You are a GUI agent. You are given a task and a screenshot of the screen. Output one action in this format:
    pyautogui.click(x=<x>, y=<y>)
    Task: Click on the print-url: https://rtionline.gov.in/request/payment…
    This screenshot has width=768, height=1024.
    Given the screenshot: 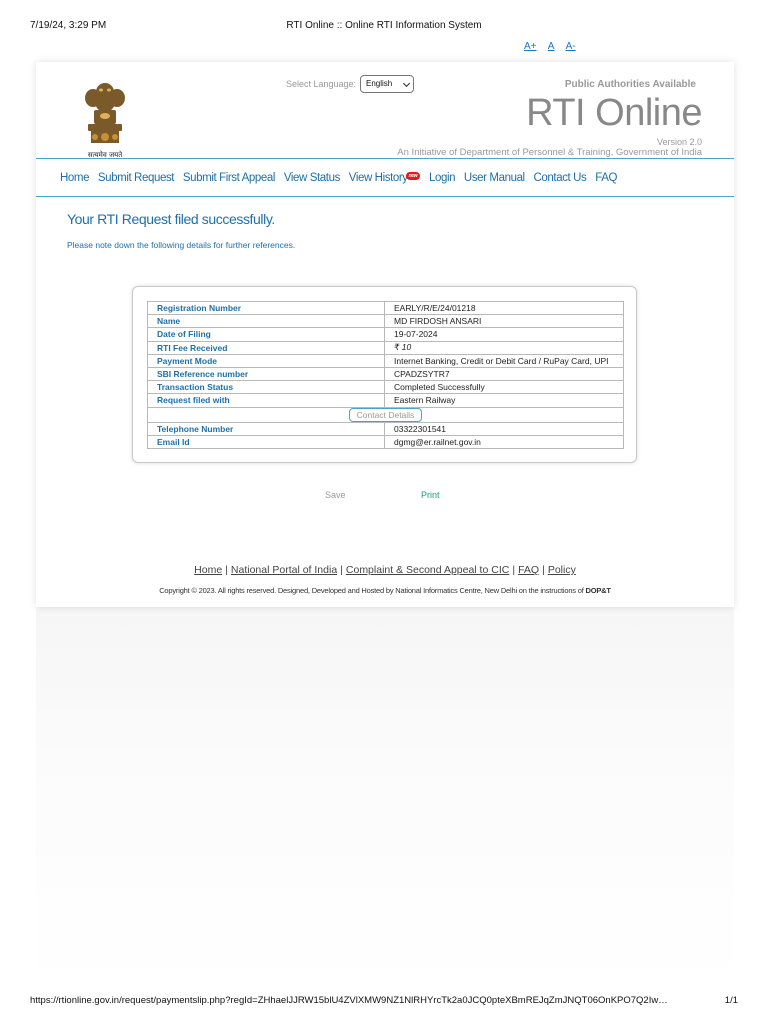 What is the action you would take?
    pyautogui.click(x=349, y=1000)
    